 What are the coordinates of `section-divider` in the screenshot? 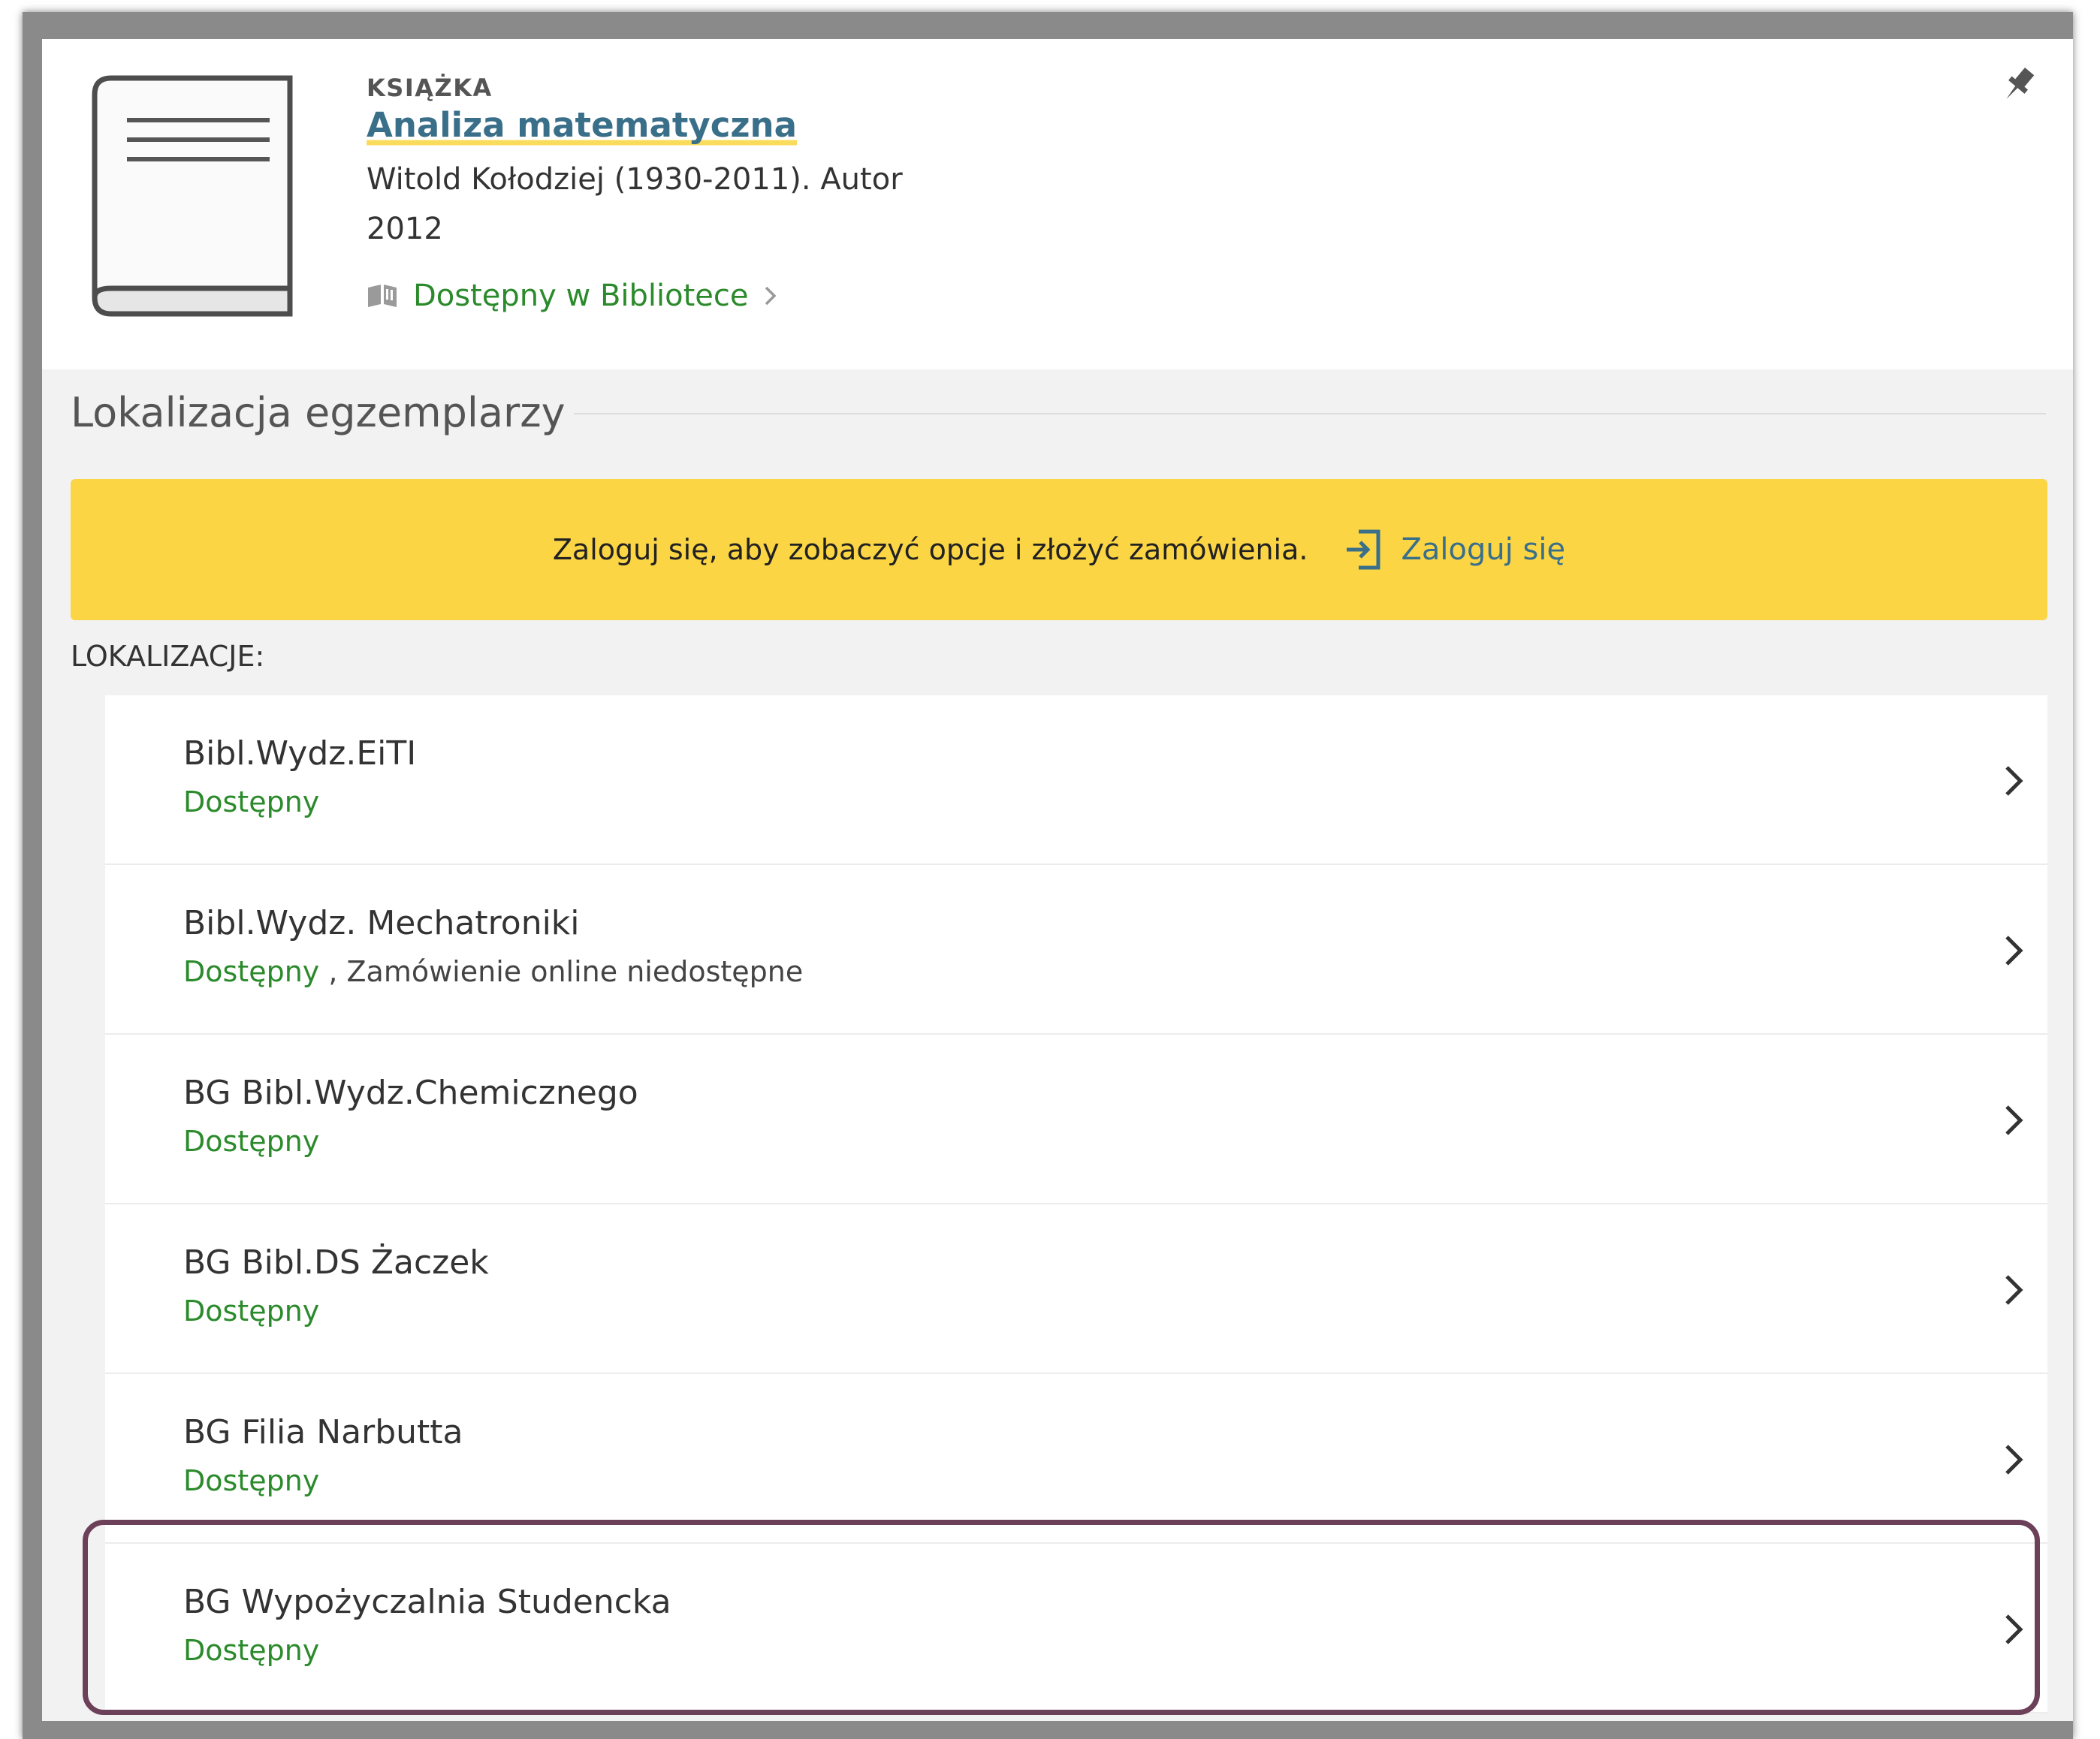 It's located at (1310, 414).